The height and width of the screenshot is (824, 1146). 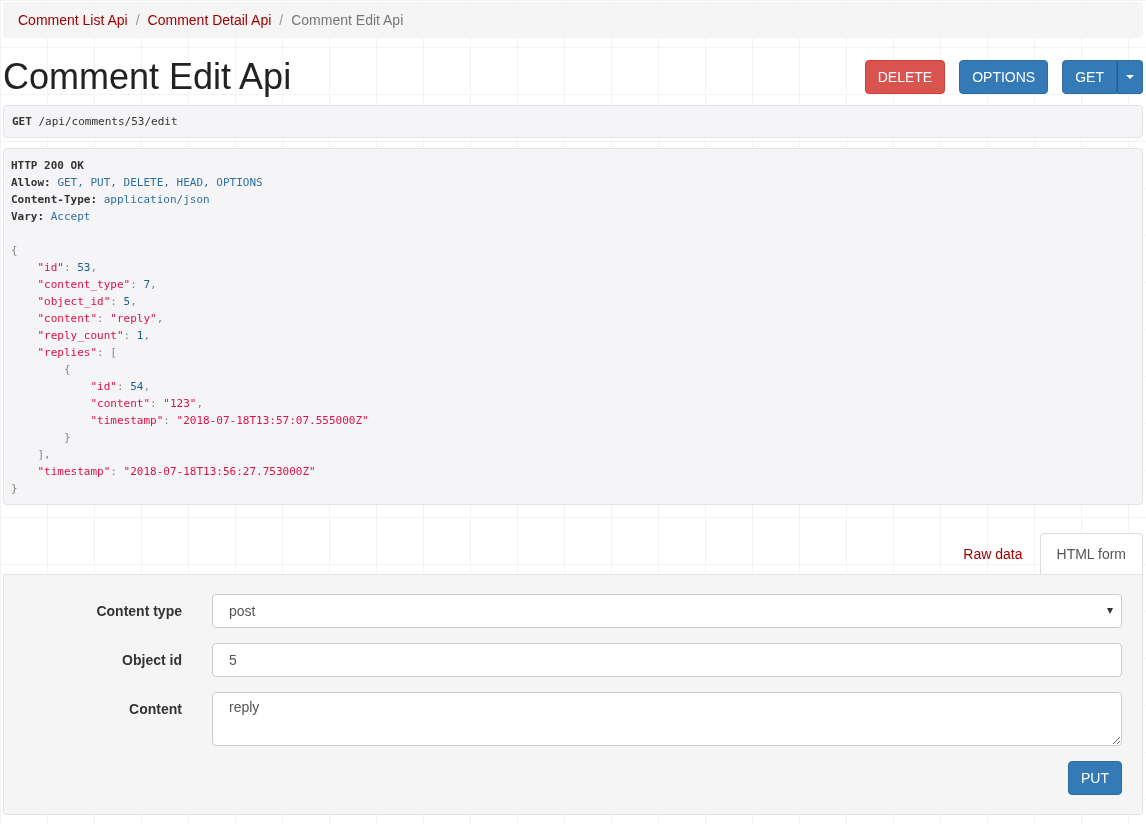 I want to click on header-line: Vary: Accept, so click(x=51, y=217).